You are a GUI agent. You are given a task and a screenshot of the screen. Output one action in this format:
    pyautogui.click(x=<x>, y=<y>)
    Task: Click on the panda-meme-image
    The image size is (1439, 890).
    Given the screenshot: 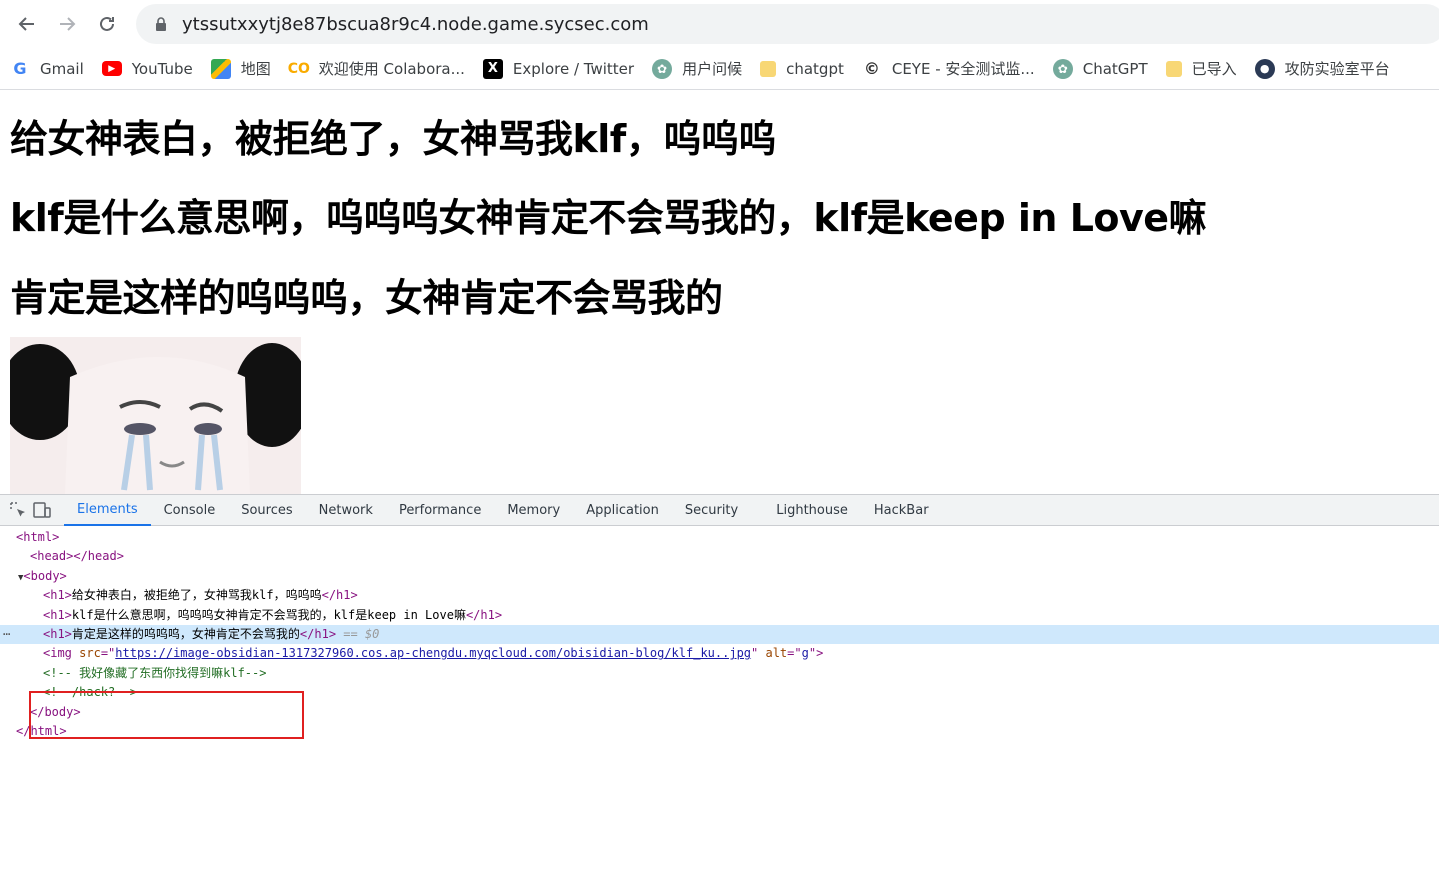 What is the action you would take?
    pyautogui.click(x=155, y=415)
    